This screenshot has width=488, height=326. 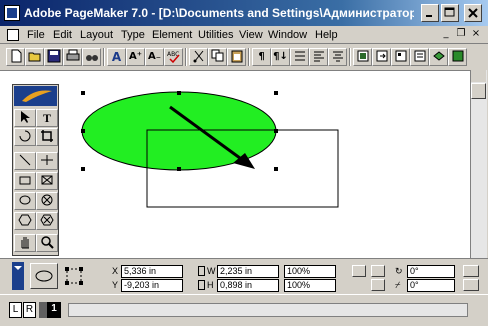 I want to click on spell-check-icon: ABC, so click(x=173, y=57).